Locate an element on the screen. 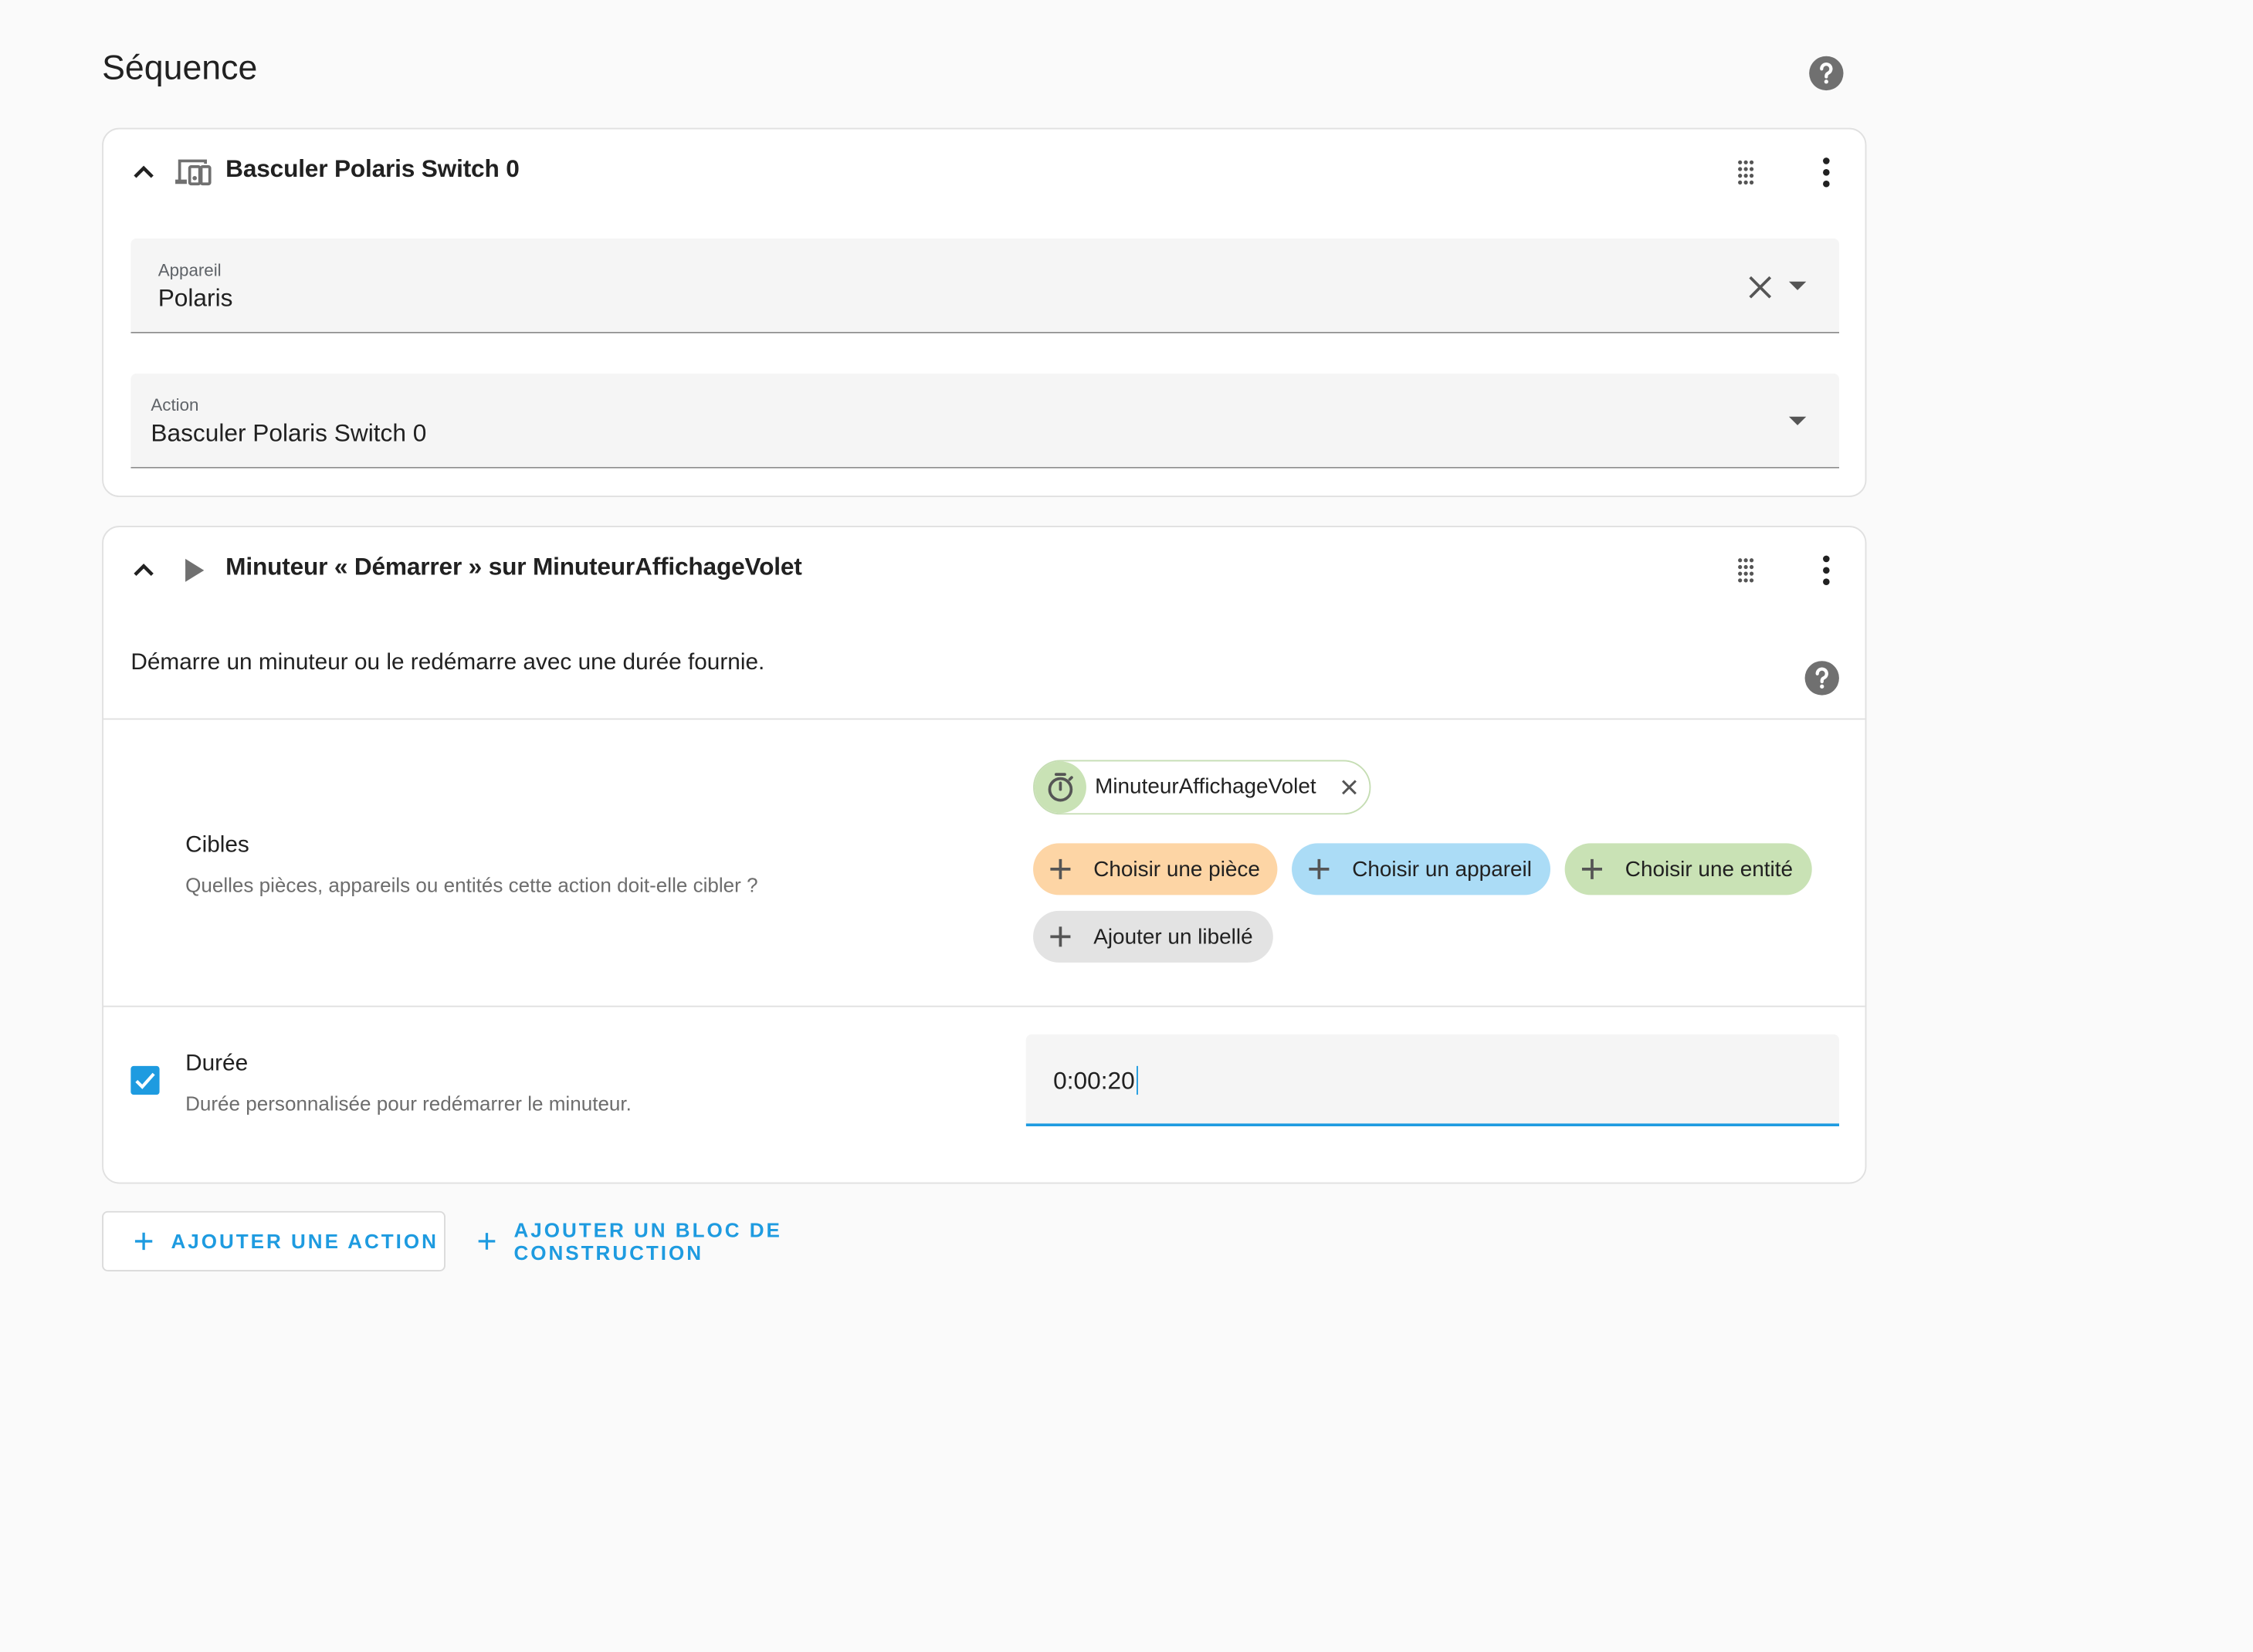 This screenshot has width=2253, height=1652. page-title: Séquence is located at coordinates (180, 68).